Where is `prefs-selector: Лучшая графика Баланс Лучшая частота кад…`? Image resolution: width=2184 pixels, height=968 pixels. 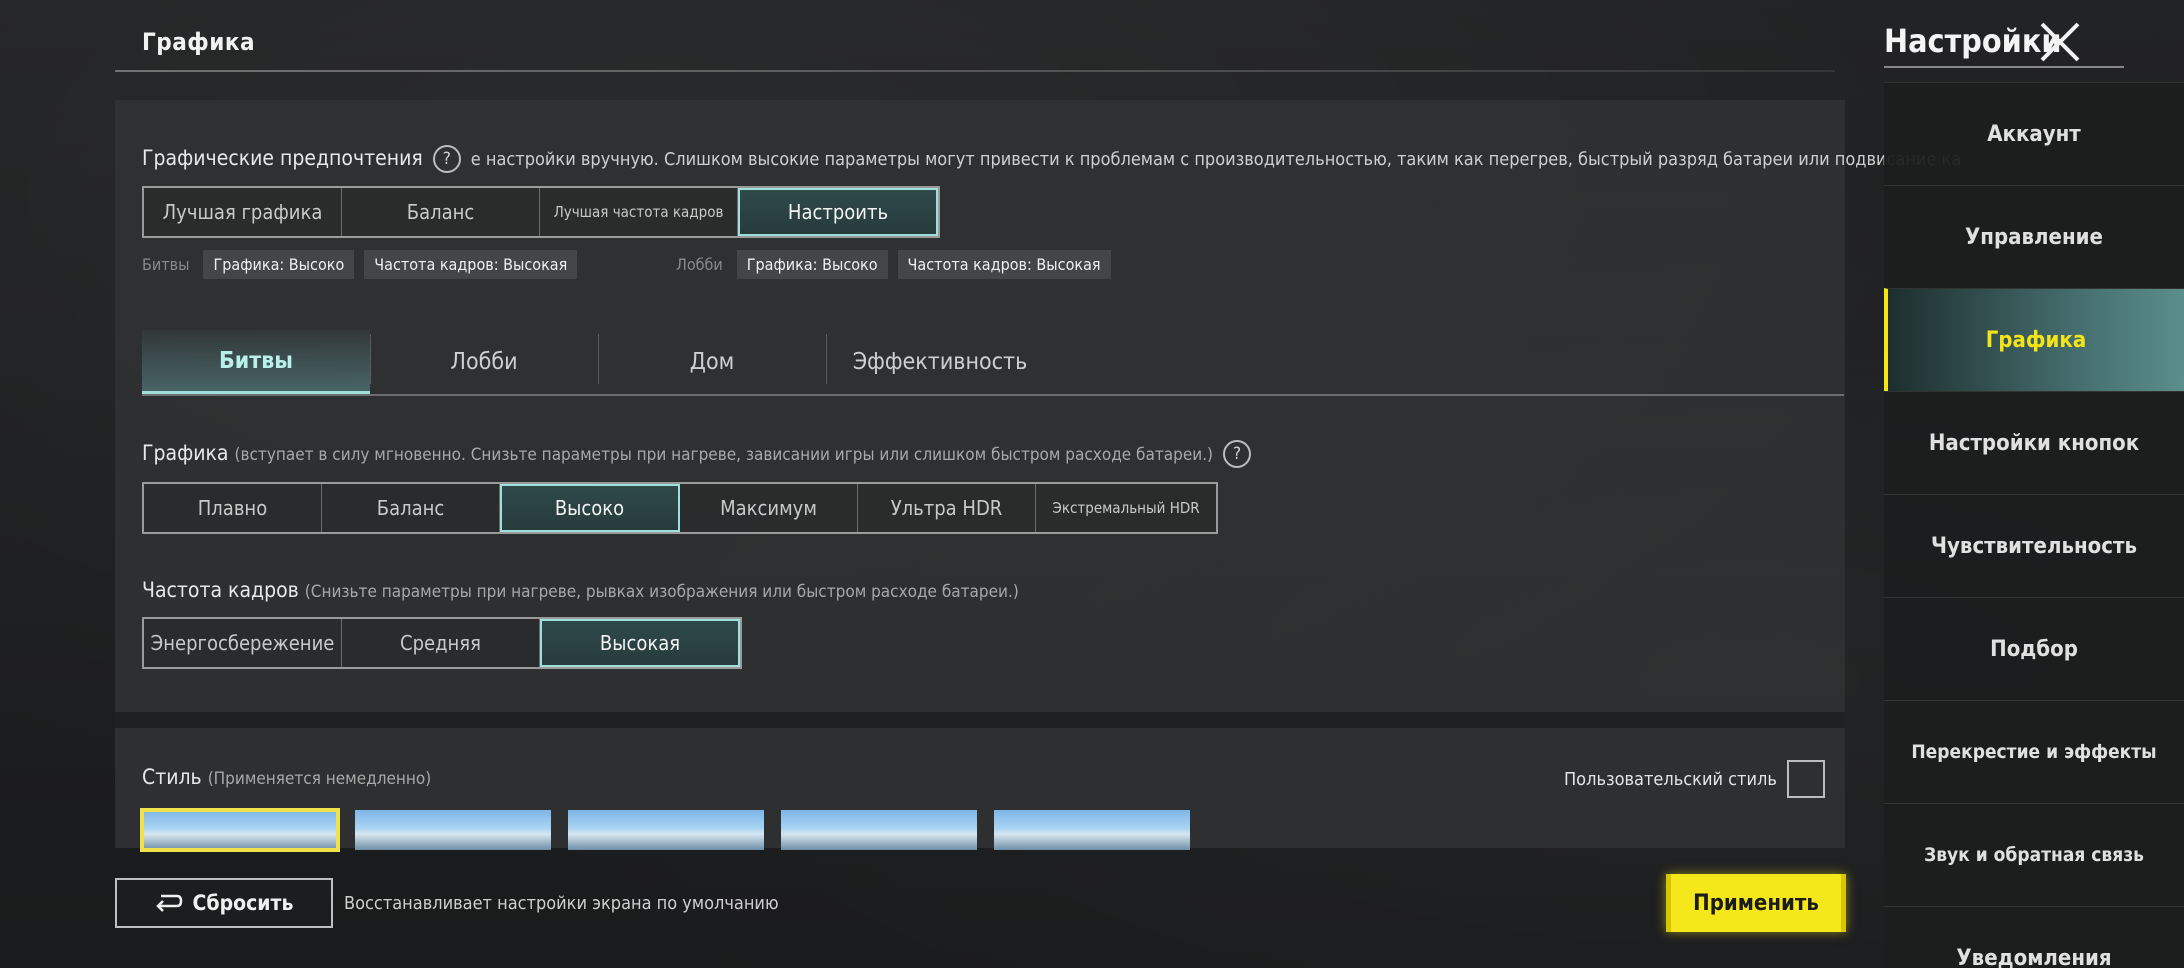 prefs-selector: Лучшая графика Баланс Лучшая частота кад… is located at coordinates (541, 212).